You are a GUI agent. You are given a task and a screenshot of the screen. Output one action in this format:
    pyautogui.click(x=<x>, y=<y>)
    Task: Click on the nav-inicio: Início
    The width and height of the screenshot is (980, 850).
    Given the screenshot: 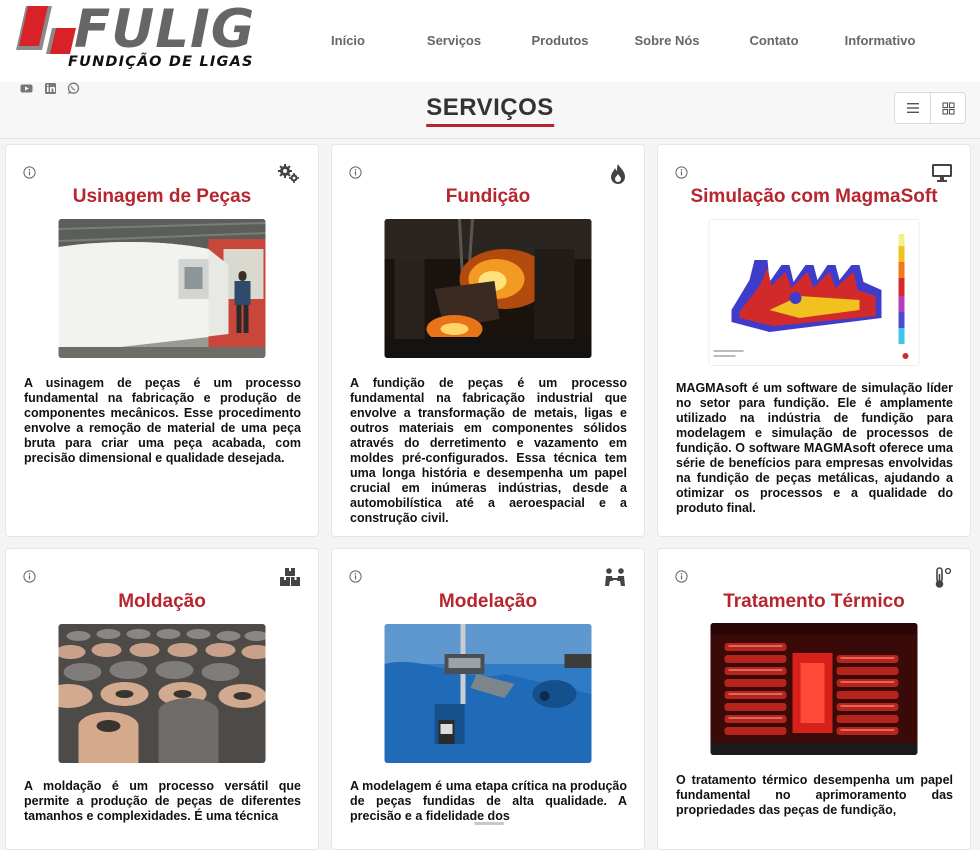 What is the action you would take?
    pyautogui.click(x=348, y=40)
    